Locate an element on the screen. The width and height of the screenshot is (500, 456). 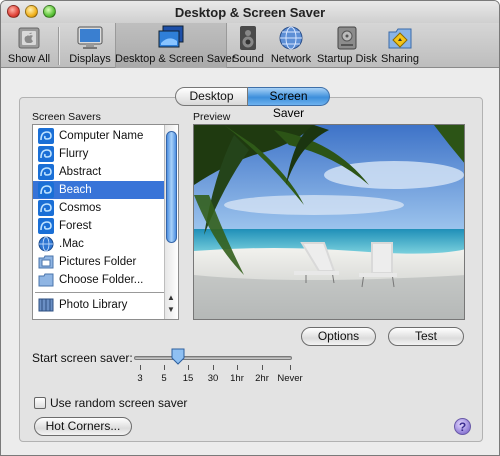
list-item-label: Forest is located at coordinates (75, 226).